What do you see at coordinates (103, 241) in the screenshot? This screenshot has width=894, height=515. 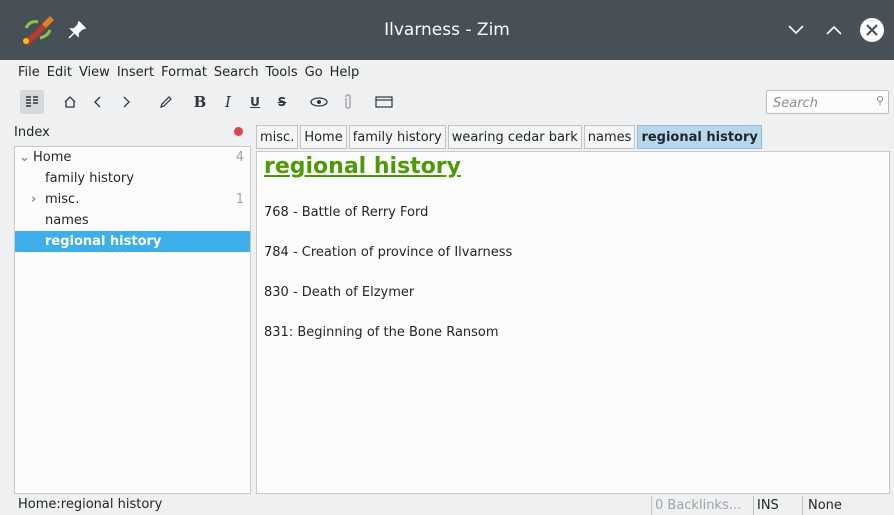 I see `index-item-label: regional history` at bounding box center [103, 241].